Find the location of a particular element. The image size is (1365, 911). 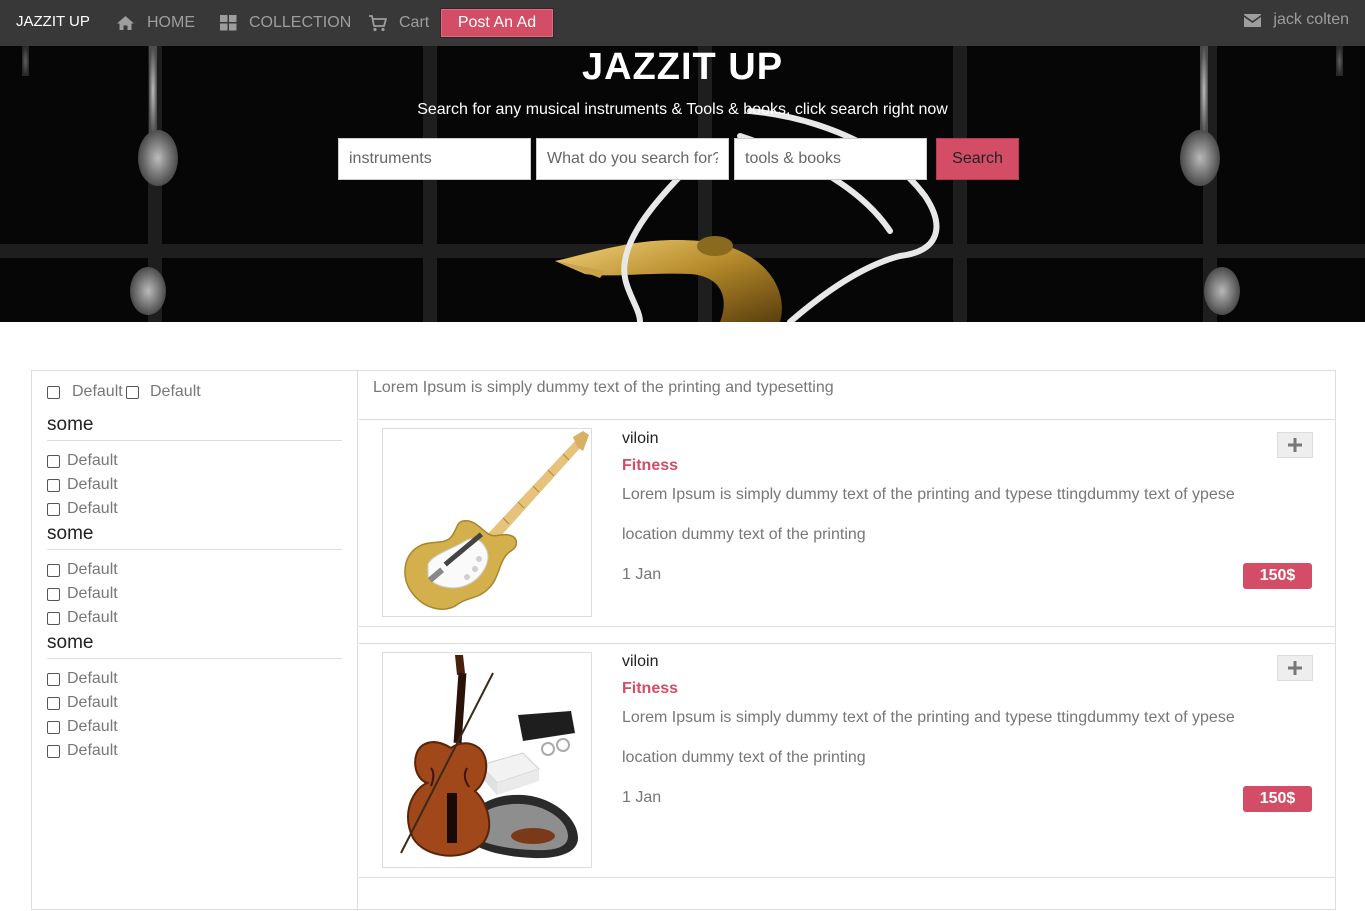

post-ad-button: Post An Ad is located at coordinates (497, 23).